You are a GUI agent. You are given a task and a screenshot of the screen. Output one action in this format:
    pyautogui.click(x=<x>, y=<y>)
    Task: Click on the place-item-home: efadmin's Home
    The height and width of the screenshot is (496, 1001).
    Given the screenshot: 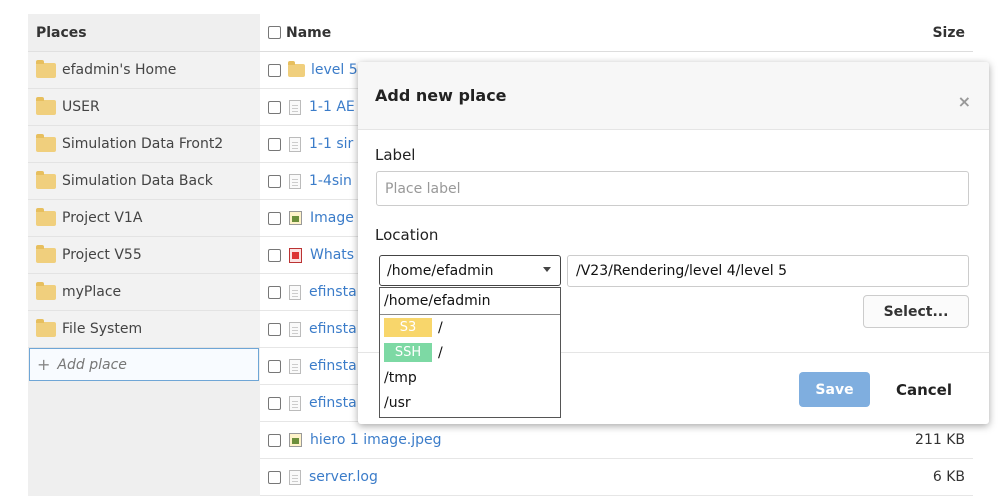 What is the action you would take?
    pyautogui.click(x=144, y=70)
    